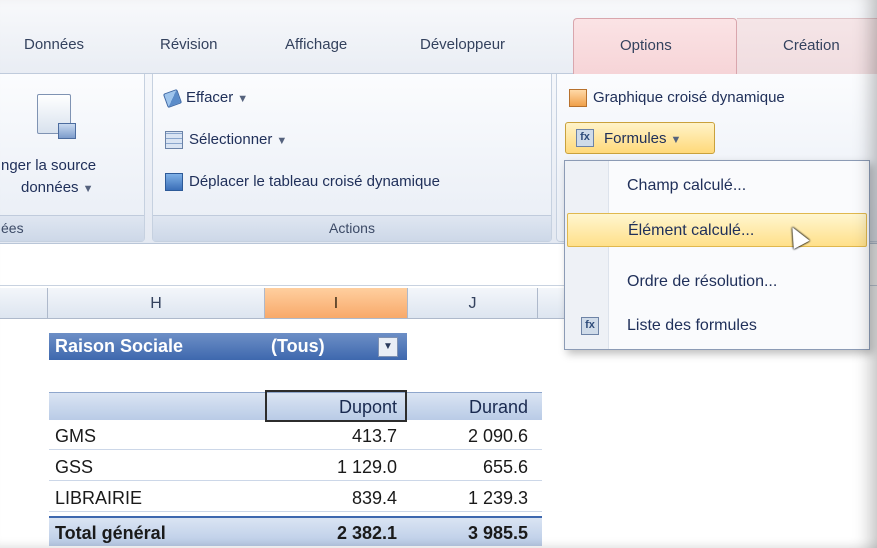  What do you see at coordinates (471, 436) in the screenshot?
I see `cell-value: 2 090.6` at bounding box center [471, 436].